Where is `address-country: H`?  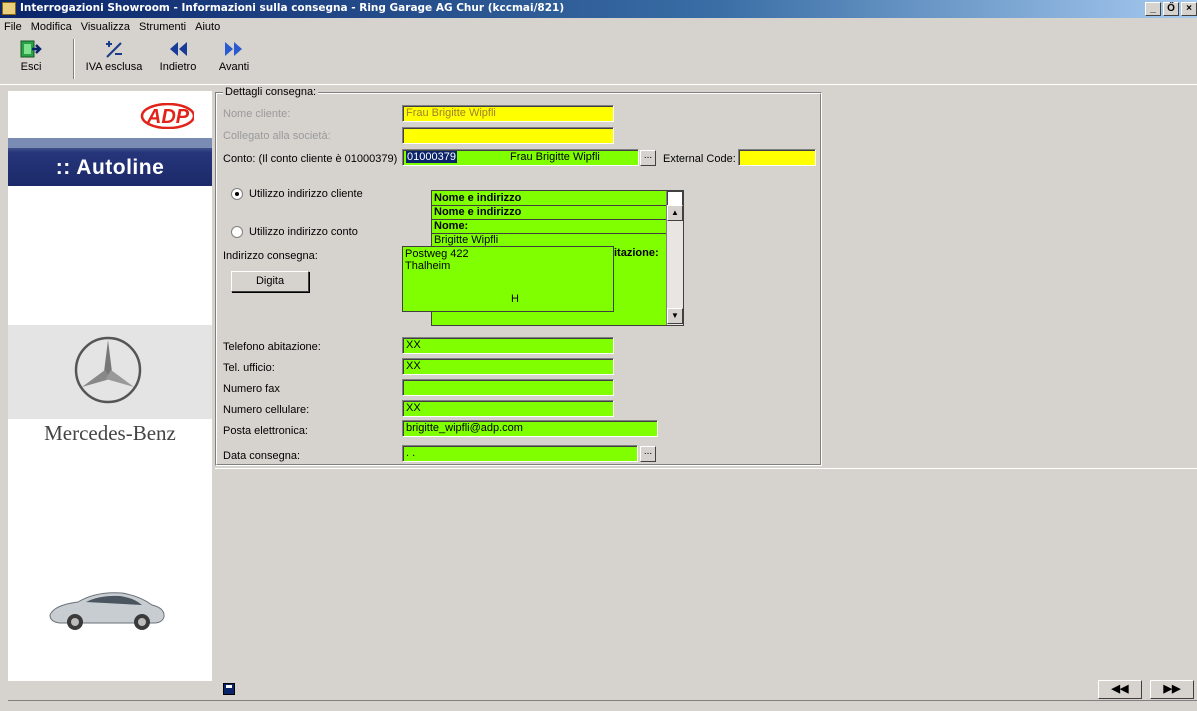
address-country: H is located at coordinates (515, 299).